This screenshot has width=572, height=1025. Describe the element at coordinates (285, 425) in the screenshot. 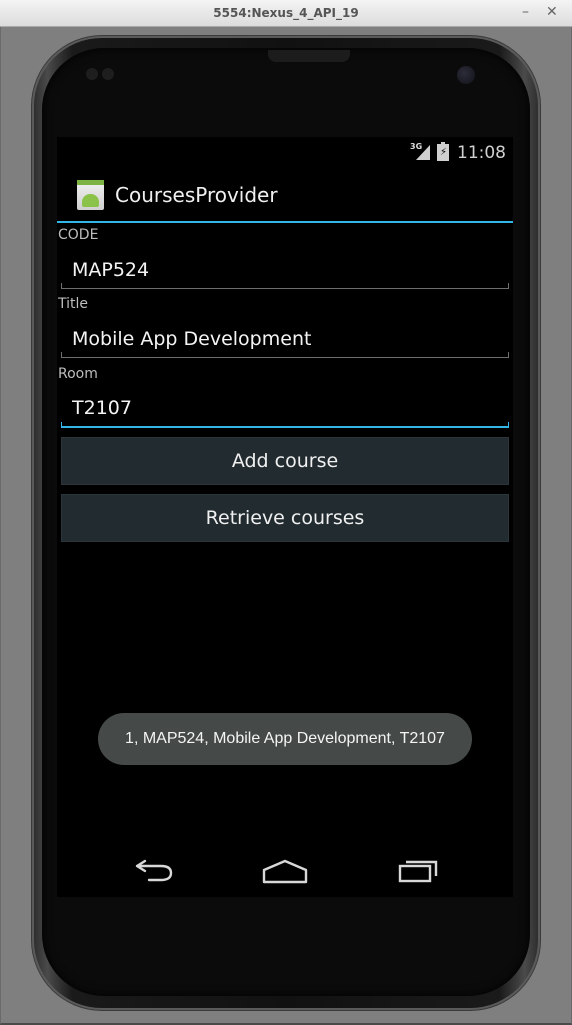

I see `room-input-underline` at that location.